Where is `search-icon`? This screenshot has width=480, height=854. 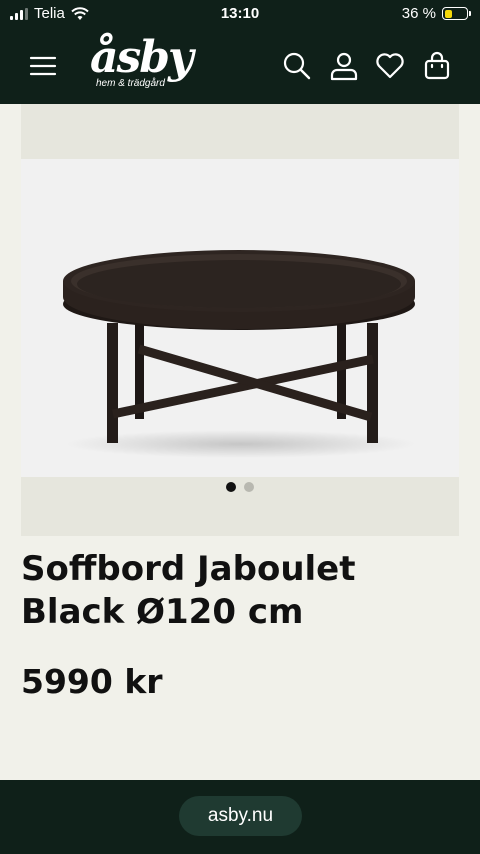 search-icon is located at coordinates (297, 66).